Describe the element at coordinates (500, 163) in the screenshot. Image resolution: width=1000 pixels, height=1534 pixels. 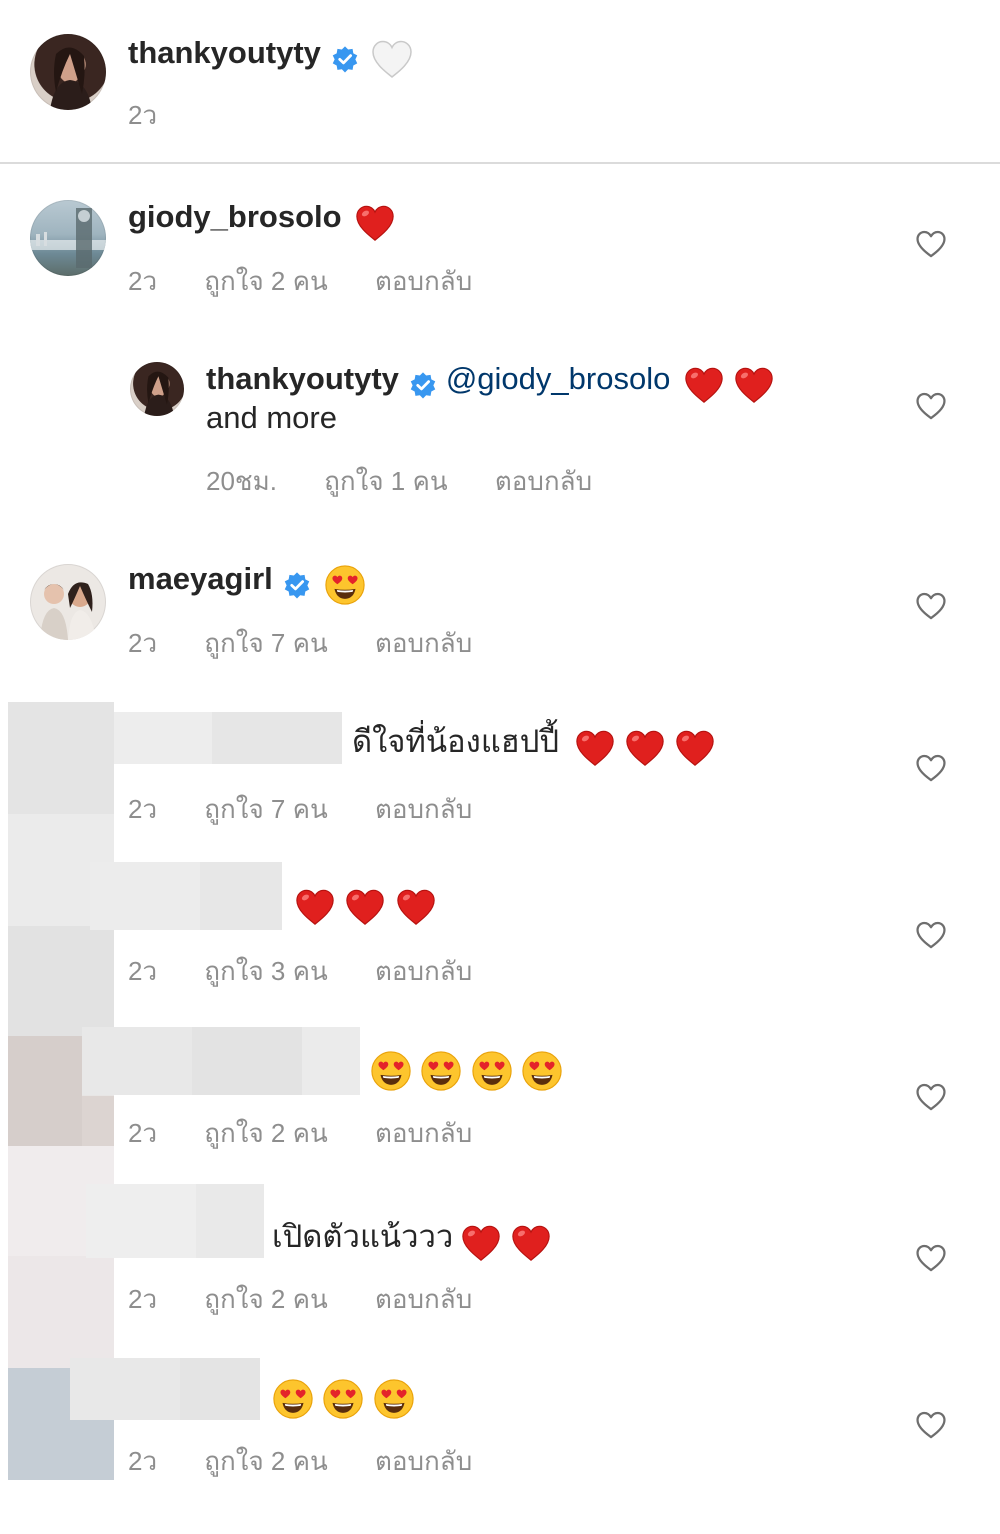
I see `divider` at that location.